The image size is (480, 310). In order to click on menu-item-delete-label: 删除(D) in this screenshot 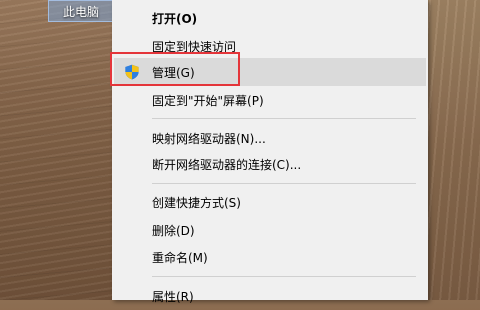, I will do `click(173, 230)`.